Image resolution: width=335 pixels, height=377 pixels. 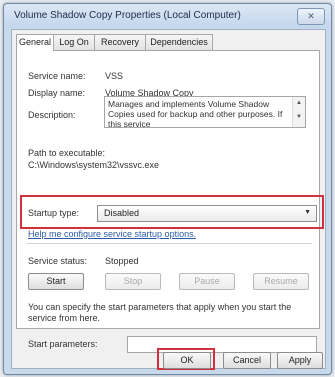 I want to click on service-name-value: VSS, so click(x=114, y=76).